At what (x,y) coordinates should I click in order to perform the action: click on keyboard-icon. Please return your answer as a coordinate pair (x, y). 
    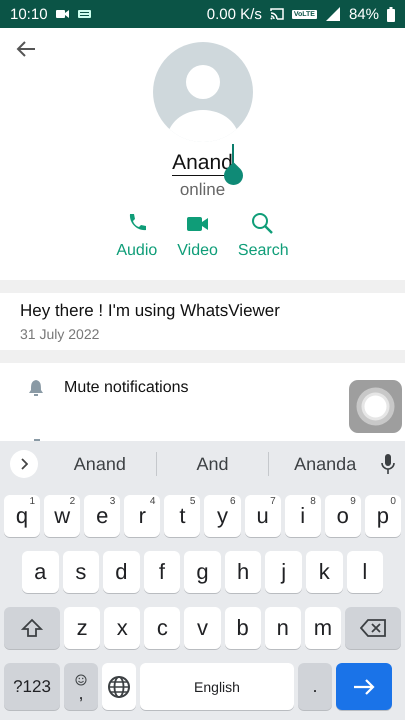
    Looking at the image, I should click on (84, 14).